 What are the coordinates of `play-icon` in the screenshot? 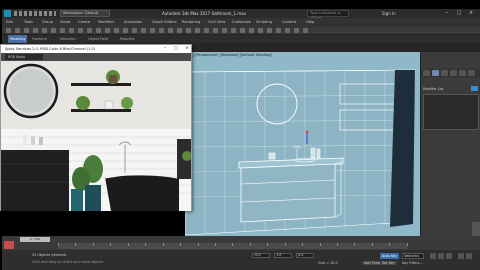 It's located at (441, 256).